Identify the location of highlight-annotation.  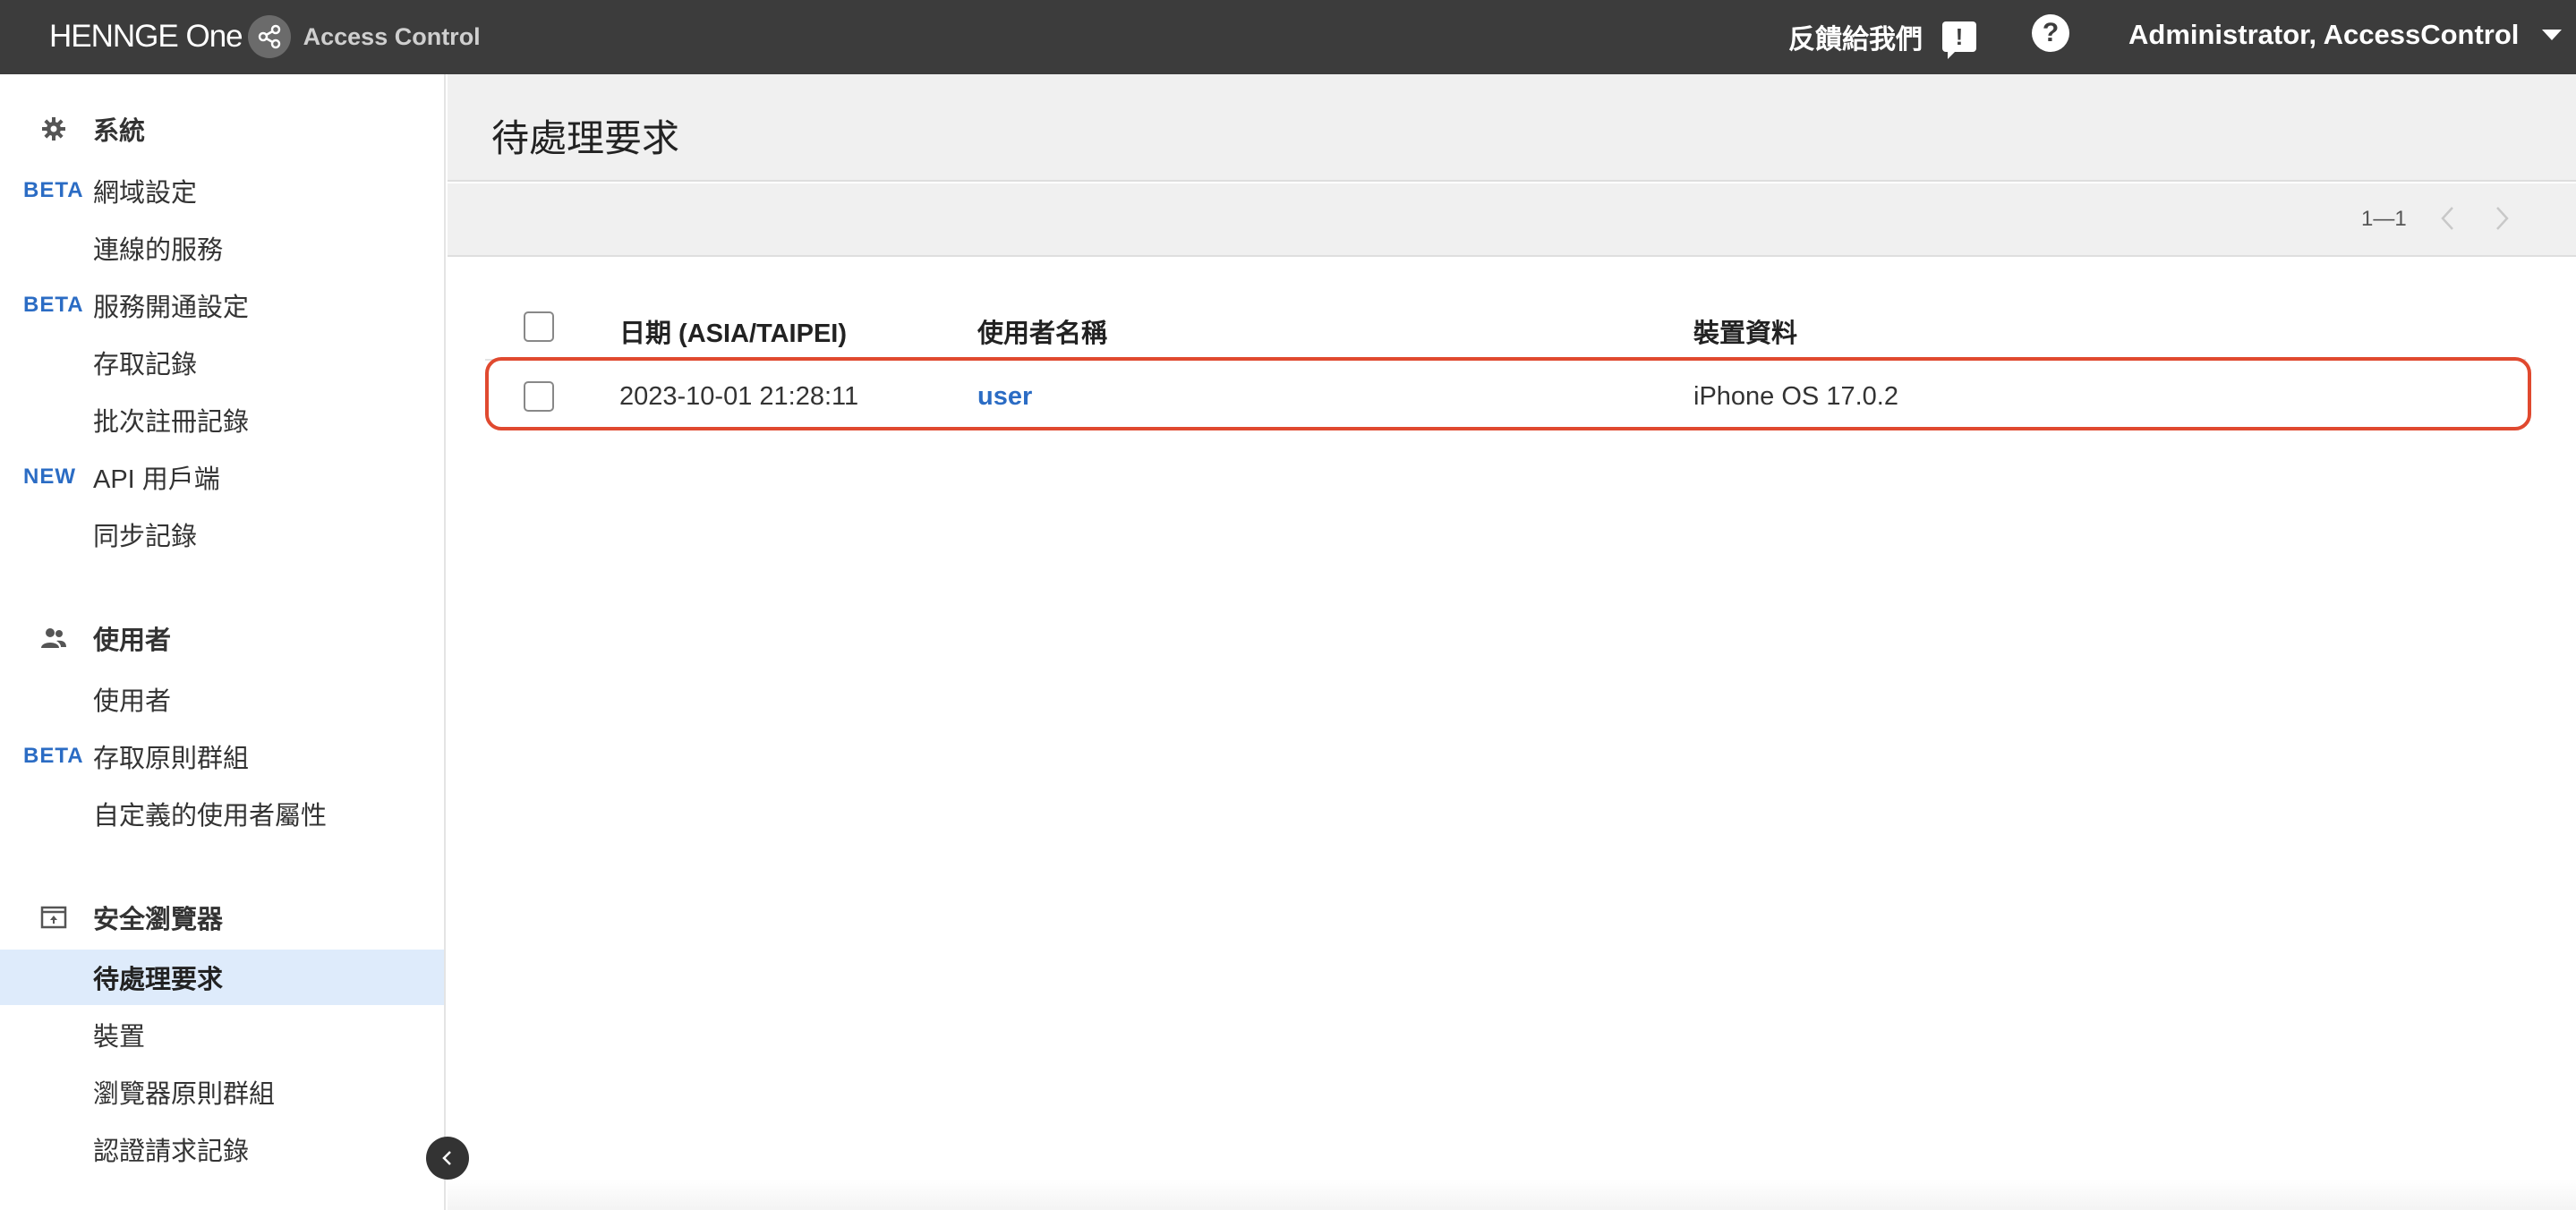
(1508, 393).